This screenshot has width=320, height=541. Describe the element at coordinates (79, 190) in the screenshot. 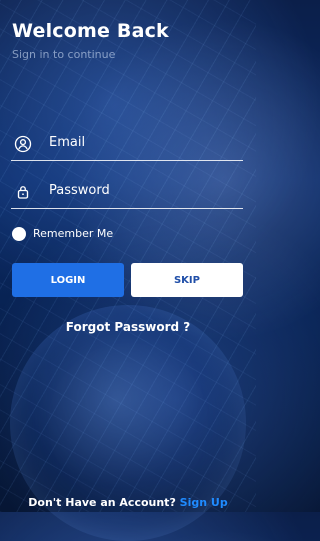

I see `password-label: Password` at that location.